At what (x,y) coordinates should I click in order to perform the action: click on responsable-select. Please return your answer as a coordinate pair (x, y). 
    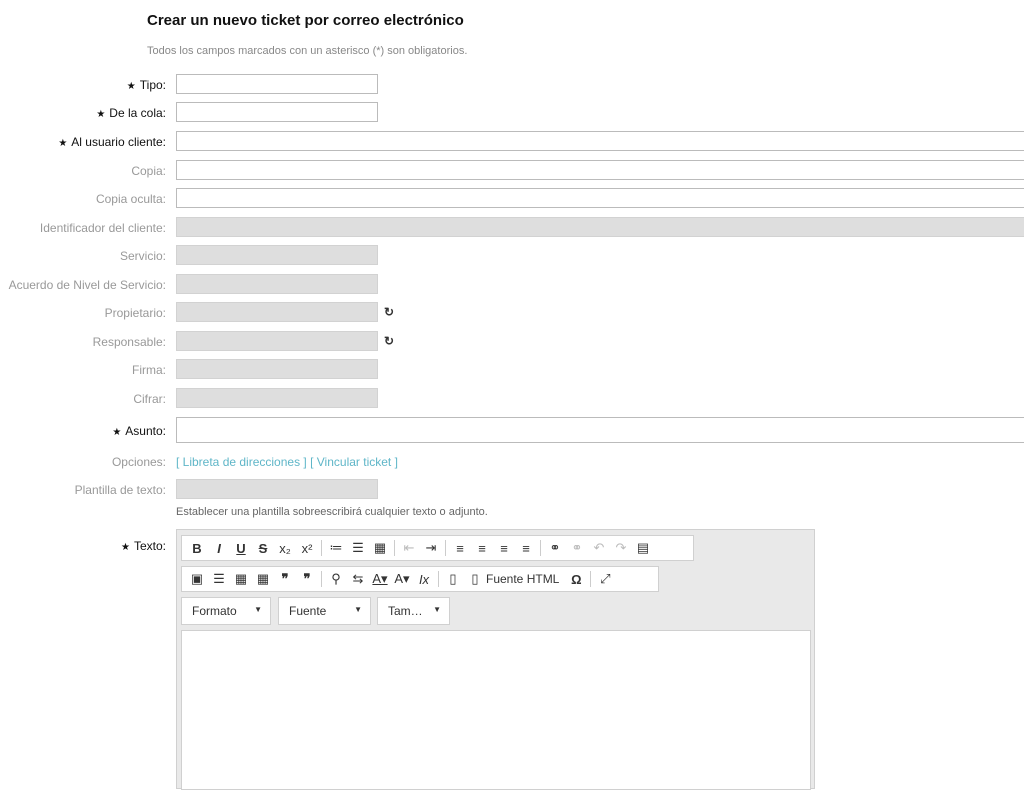
    Looking at the image, I should click on (277, 341).